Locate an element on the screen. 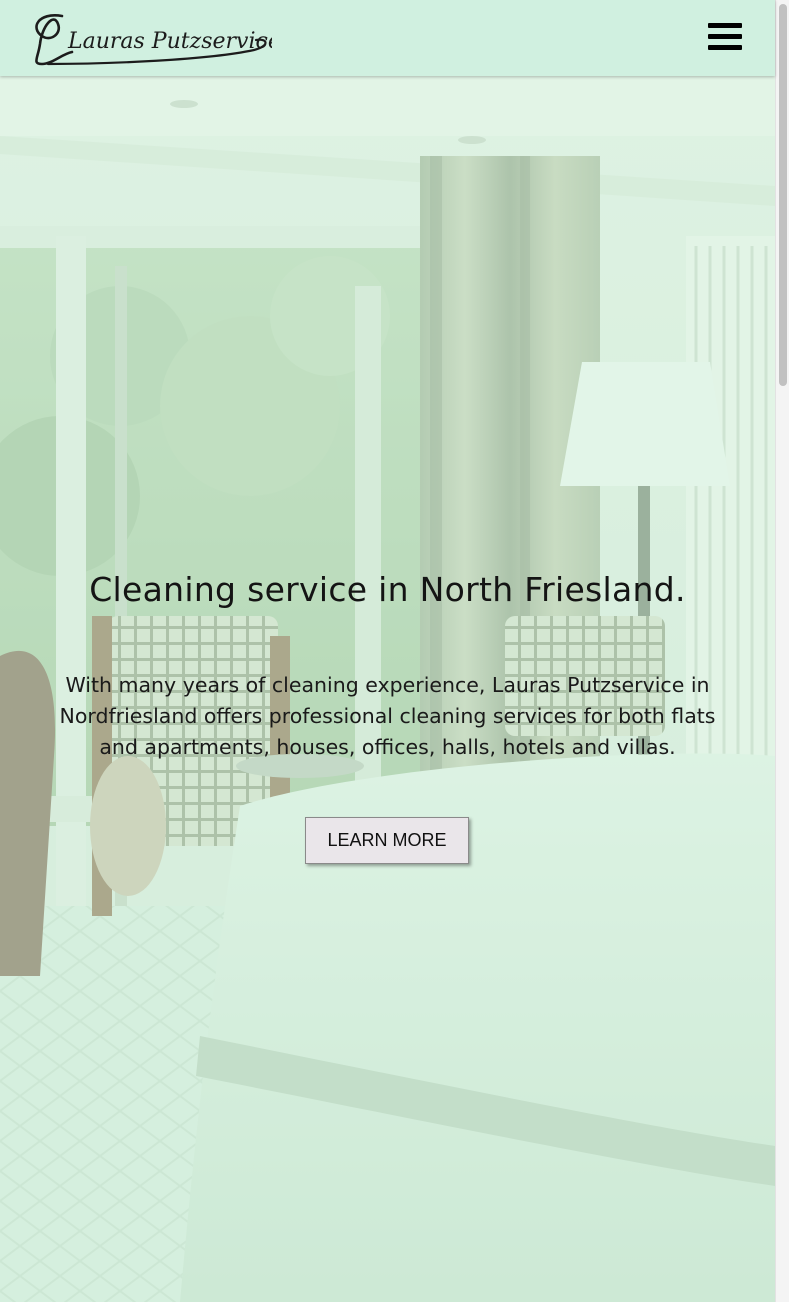 The height and width of the screenshot is (1302, 789). page-scrollbar is located at coordinates (782, 651).